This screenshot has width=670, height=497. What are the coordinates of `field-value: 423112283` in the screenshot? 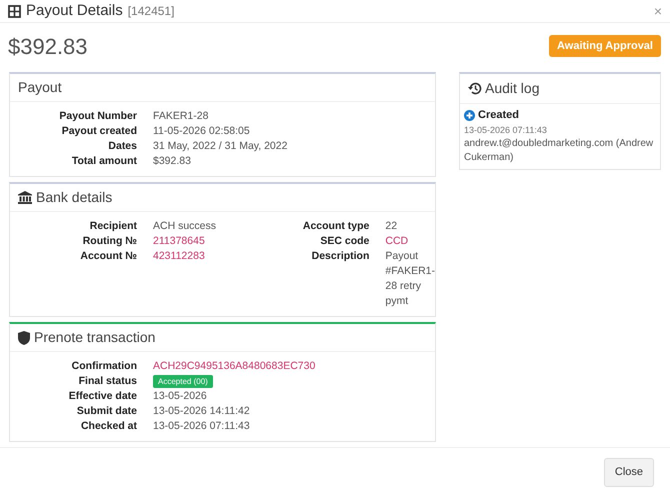 It's located at (179, 256).